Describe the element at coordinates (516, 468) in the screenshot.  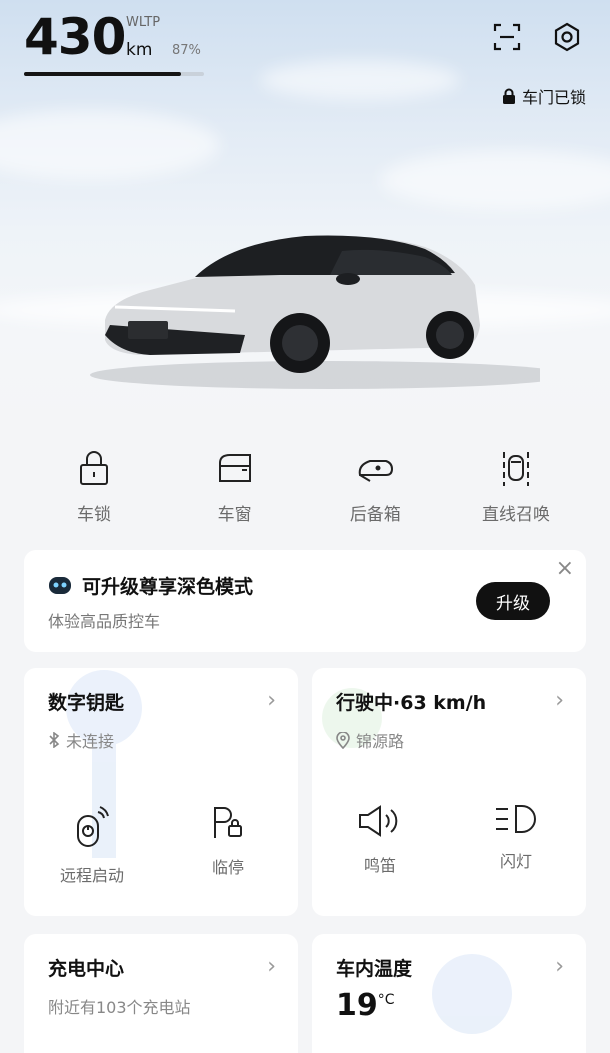
I see `summon-icon` at that location.